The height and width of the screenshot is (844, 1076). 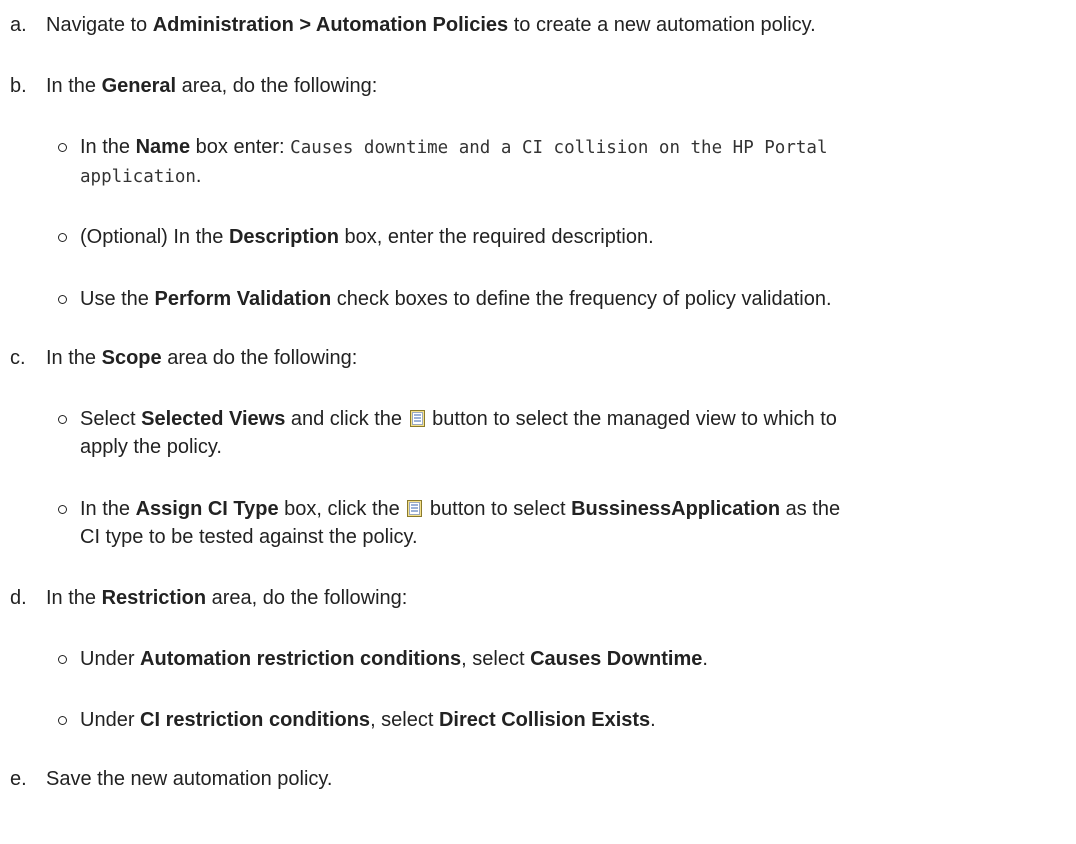 What do you see at coordinates (111, 419) in the screenshot?
I see `text-run: Select` at bounding box center [111, 419].